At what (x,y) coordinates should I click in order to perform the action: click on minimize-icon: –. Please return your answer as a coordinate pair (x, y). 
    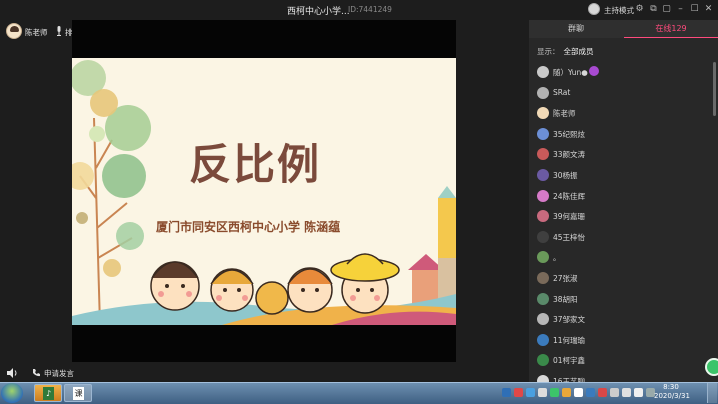
    Looking at the image, I should click on (680, 9).